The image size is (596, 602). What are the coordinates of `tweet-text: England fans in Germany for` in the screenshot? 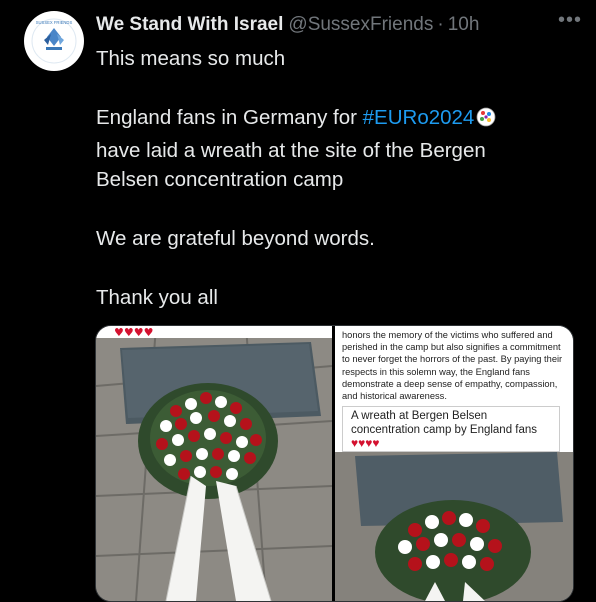 It's located at (229, 117).